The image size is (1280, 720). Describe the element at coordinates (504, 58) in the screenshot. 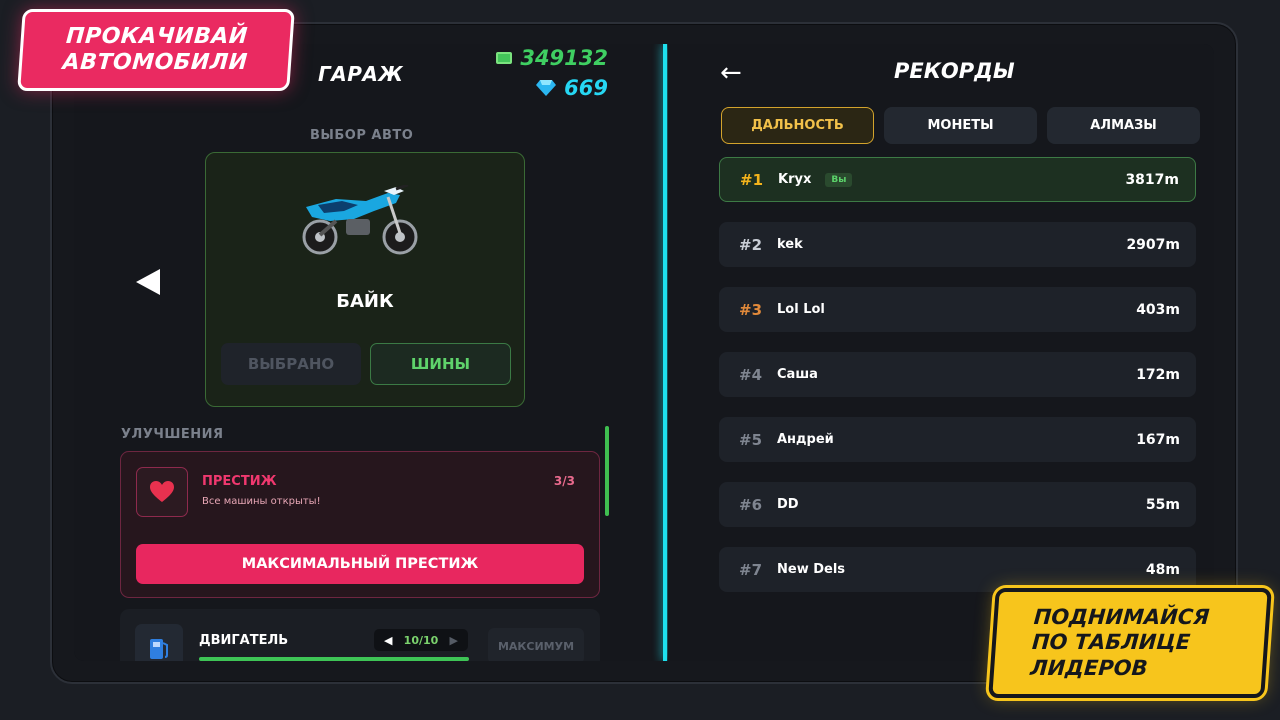

I see `cash-icon` at that location.